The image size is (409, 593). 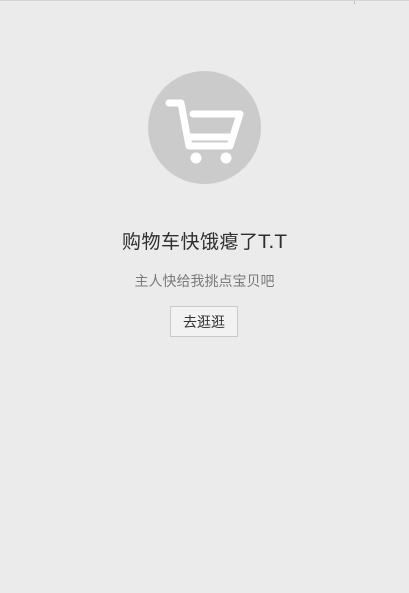 What do you see at coordinates (204, 127) in the screenshot?
I see `cart-icon` at bounding box center [204, 127].